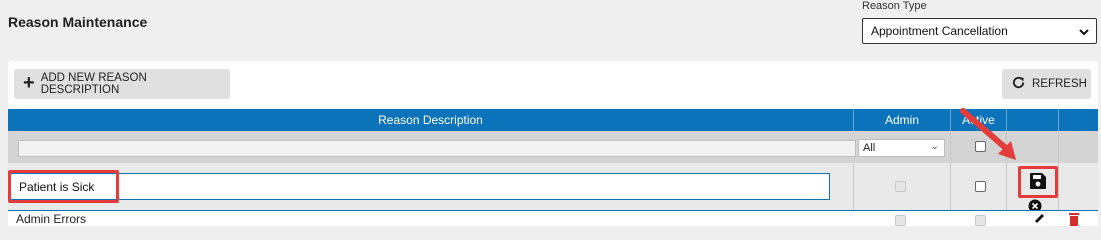 The height and width of the screenshot is (240, 1101). Describe the element at coordinates (1084, 33) in the screenshot. I see `chevron-down-icon` at that location.